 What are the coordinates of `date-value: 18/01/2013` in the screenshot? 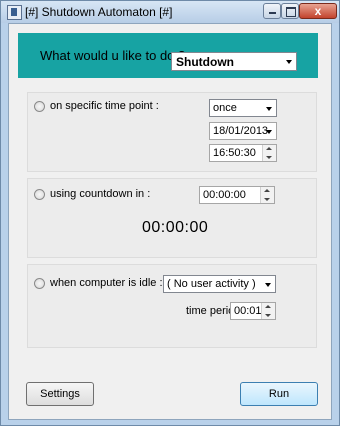 It's located at (241, 131).